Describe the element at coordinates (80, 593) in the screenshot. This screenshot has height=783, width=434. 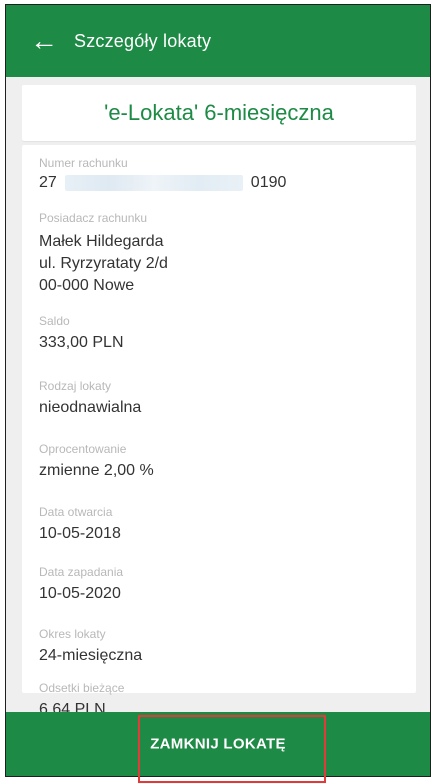
I see `value-maturity-date: 10-05-2020` at that location.